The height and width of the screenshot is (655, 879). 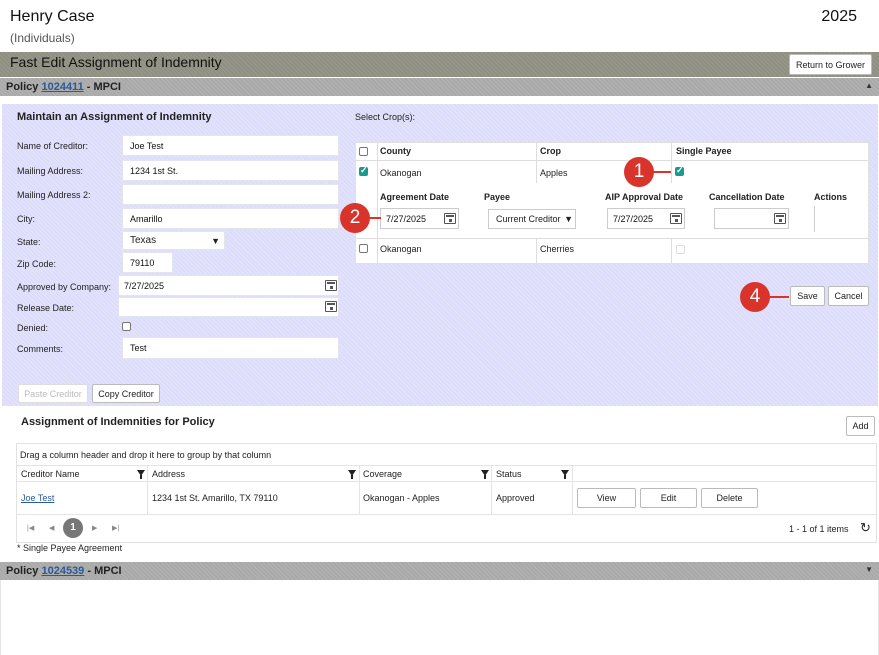 I want to click on creditor-name-input: Joe Test, so click(x=230, y=145).